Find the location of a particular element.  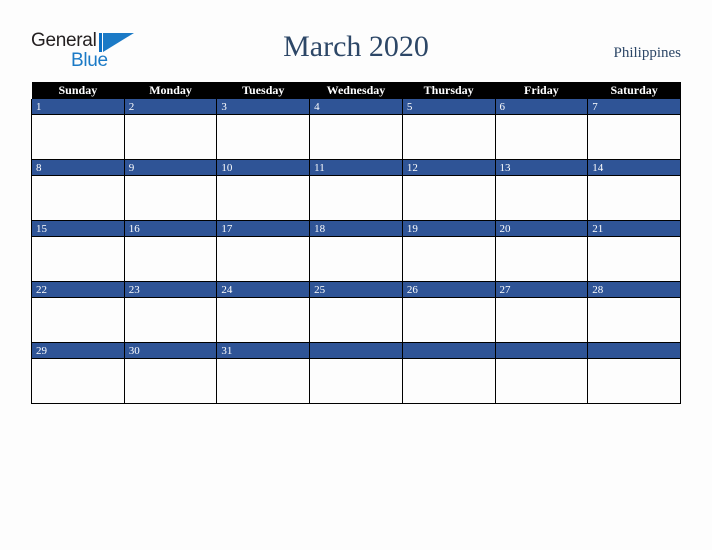

calendar-day-cell: 1 is located at coordinates (78, 129).